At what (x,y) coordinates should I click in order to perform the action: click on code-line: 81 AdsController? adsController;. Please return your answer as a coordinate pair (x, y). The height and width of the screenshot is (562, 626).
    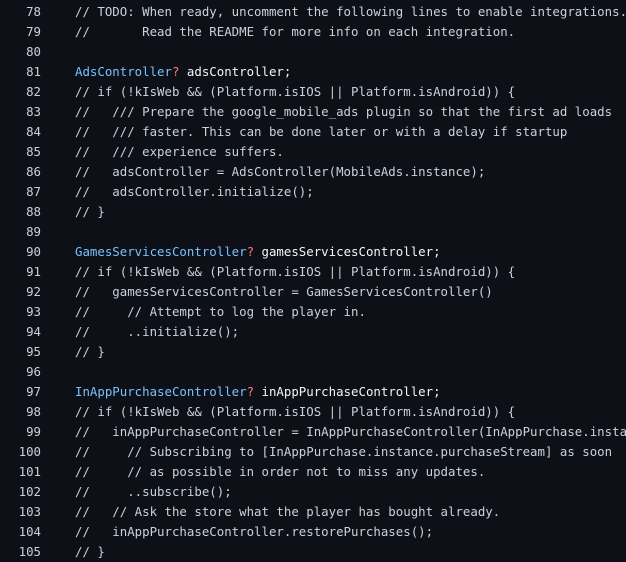
    Looking at the image, I should click on (313, 72).